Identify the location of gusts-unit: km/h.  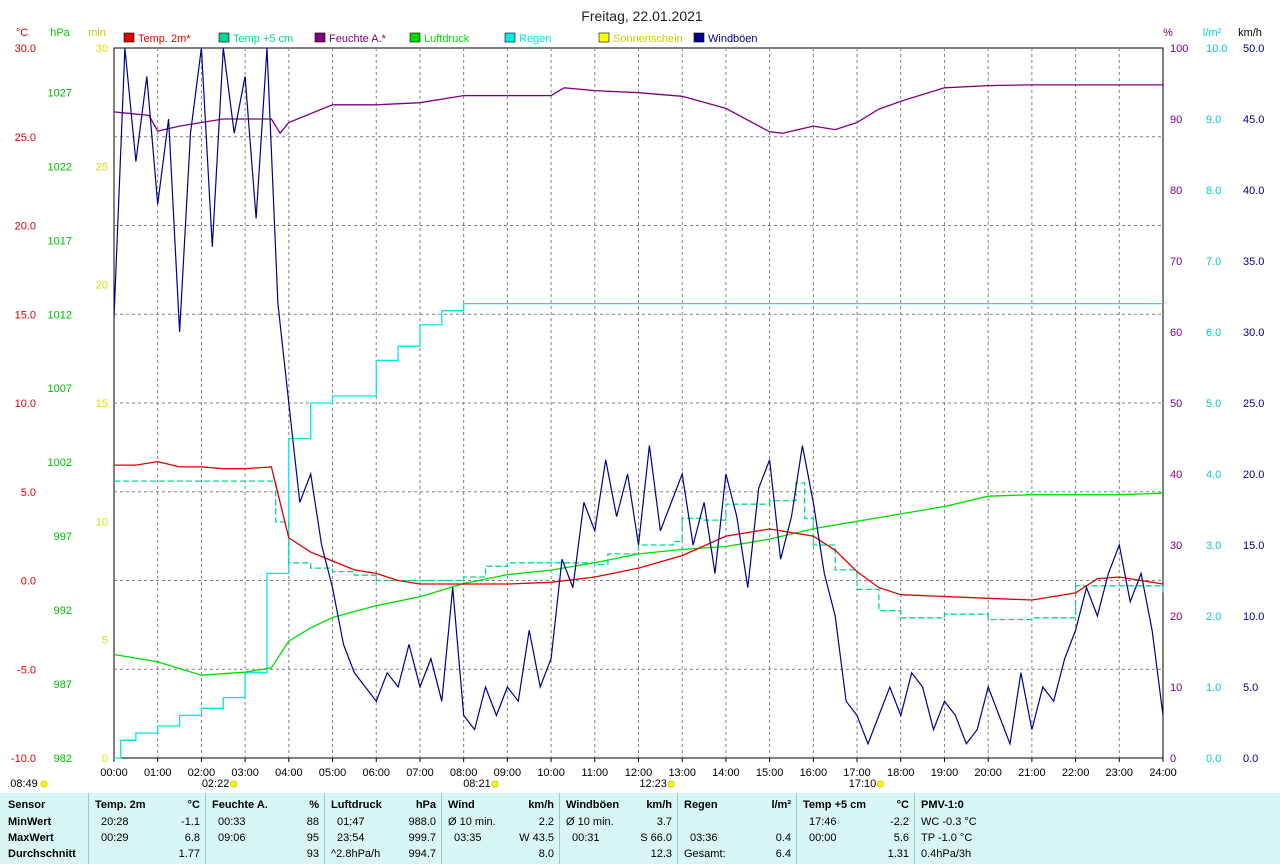
(659, 805).